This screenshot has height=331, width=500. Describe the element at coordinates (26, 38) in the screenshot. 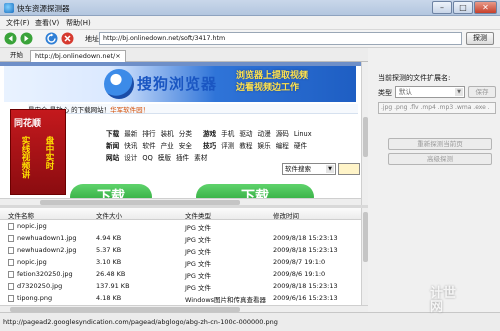

I see `forward-button` at that location.